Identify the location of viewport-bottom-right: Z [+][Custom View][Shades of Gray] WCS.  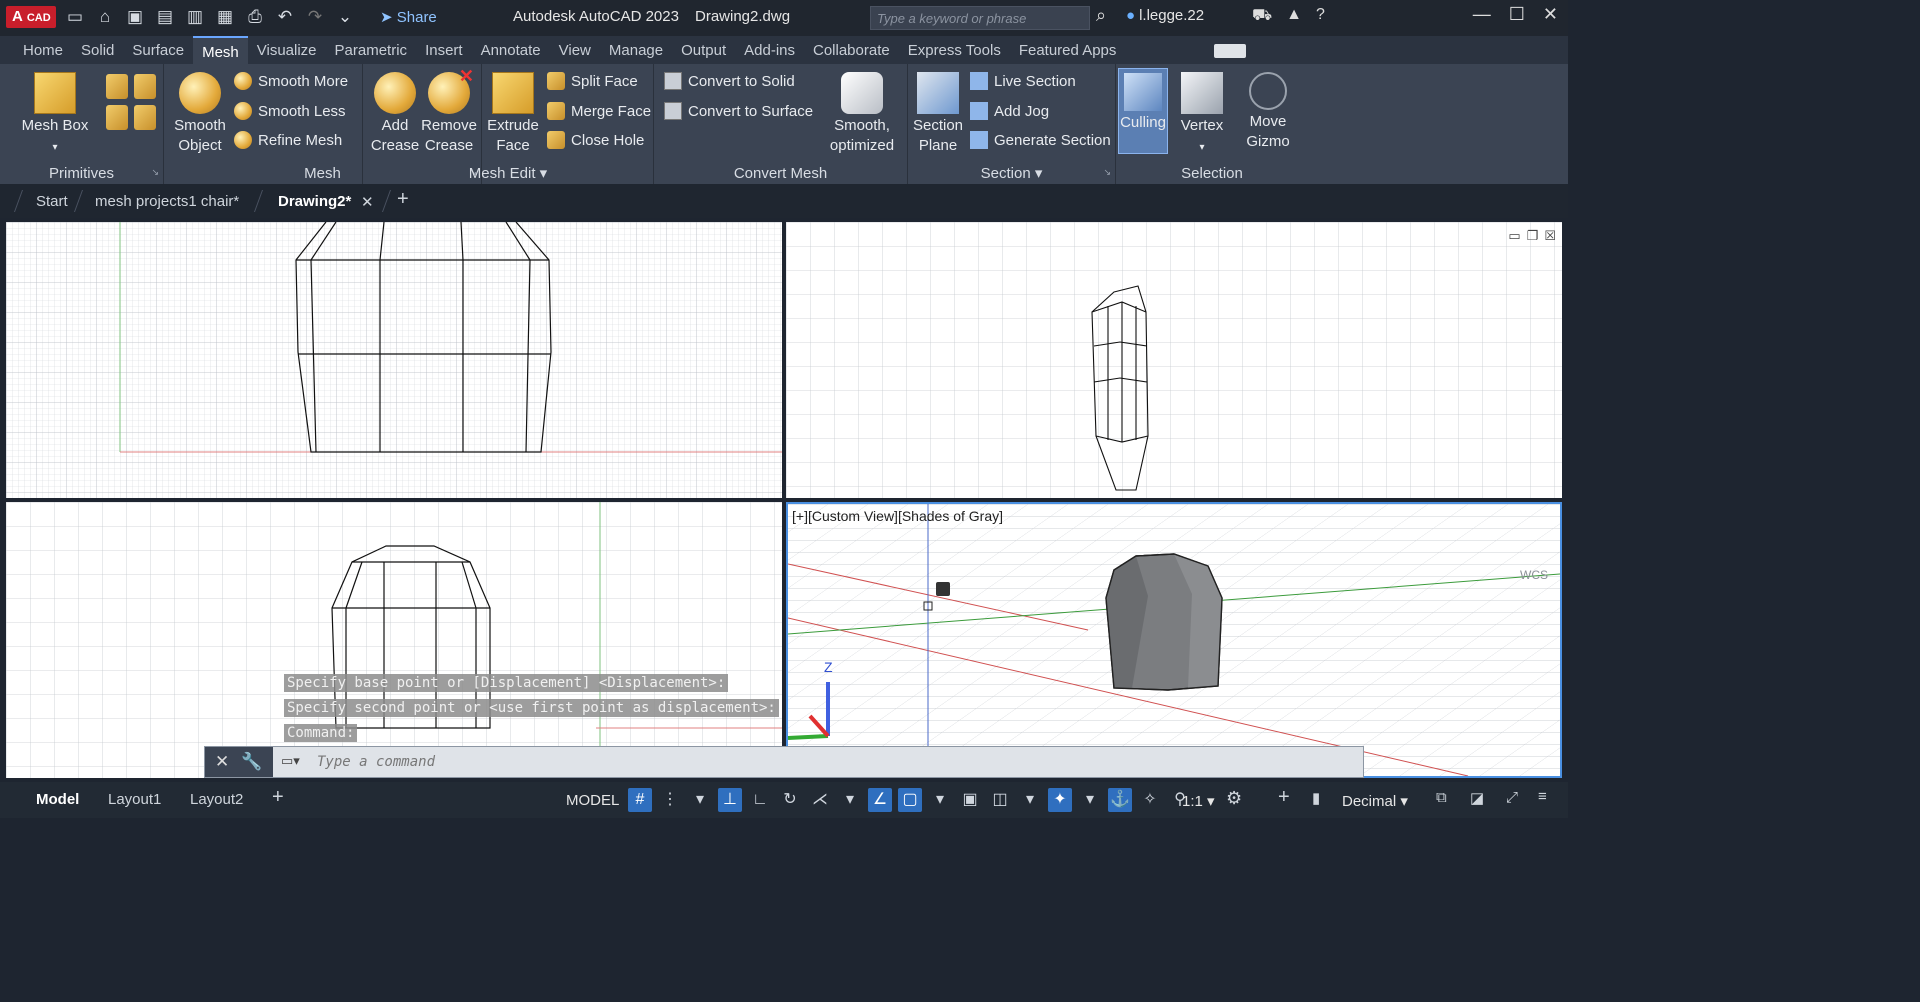
(1174, 640).